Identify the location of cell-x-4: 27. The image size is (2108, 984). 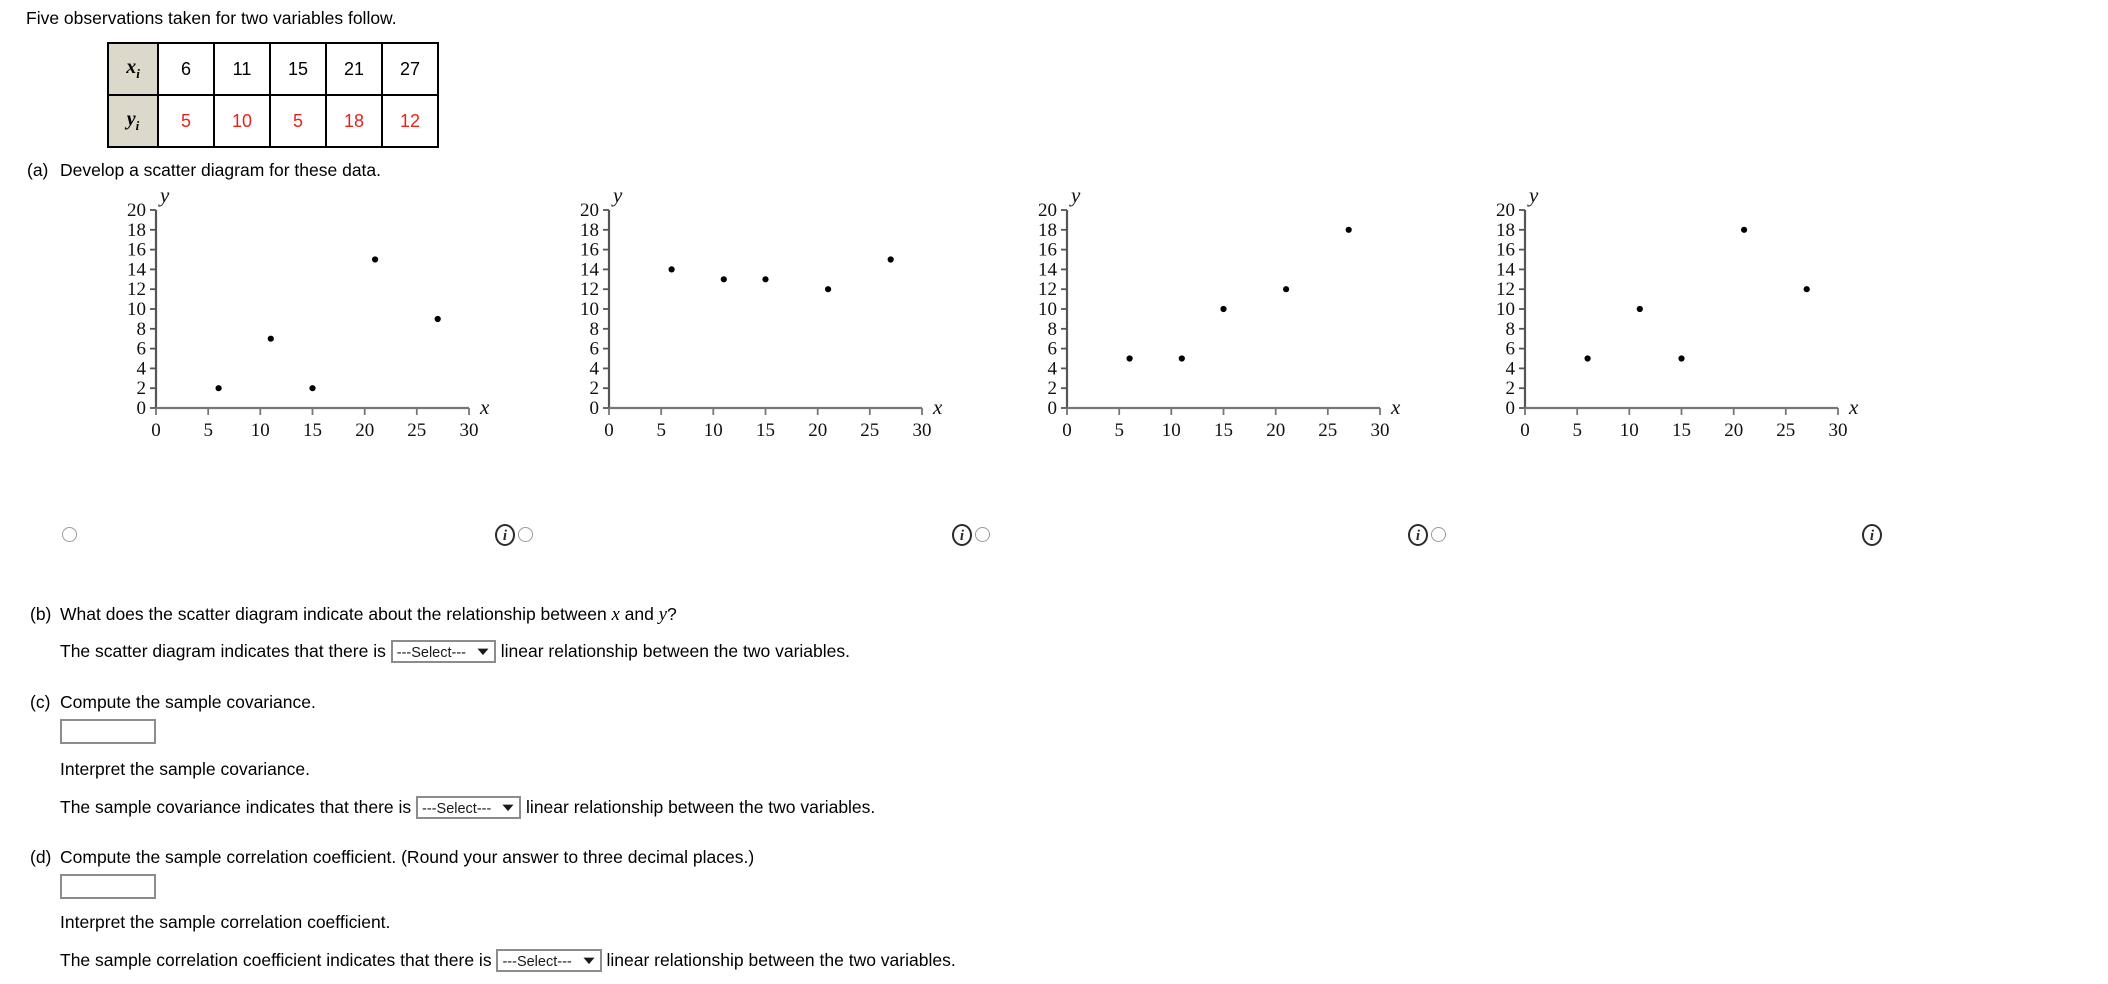
(410, 69).